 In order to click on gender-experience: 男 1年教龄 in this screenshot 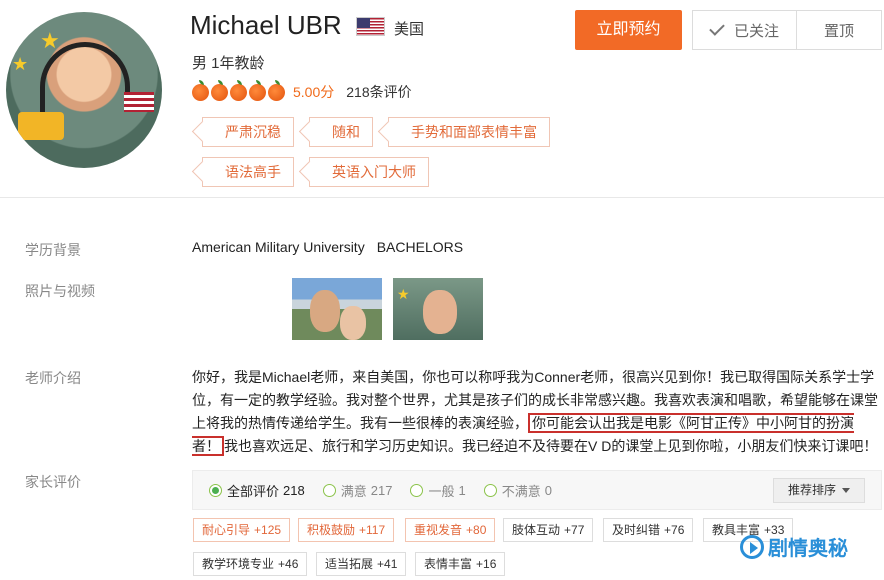, I will do `click(228, 63)`.